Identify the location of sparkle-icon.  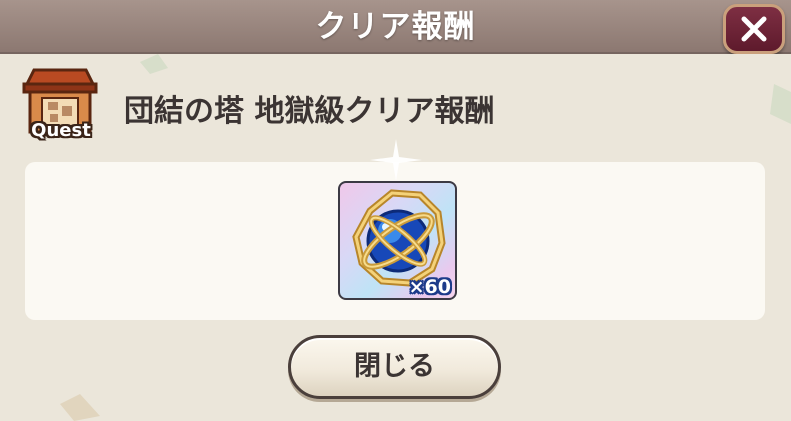
(396, 160).